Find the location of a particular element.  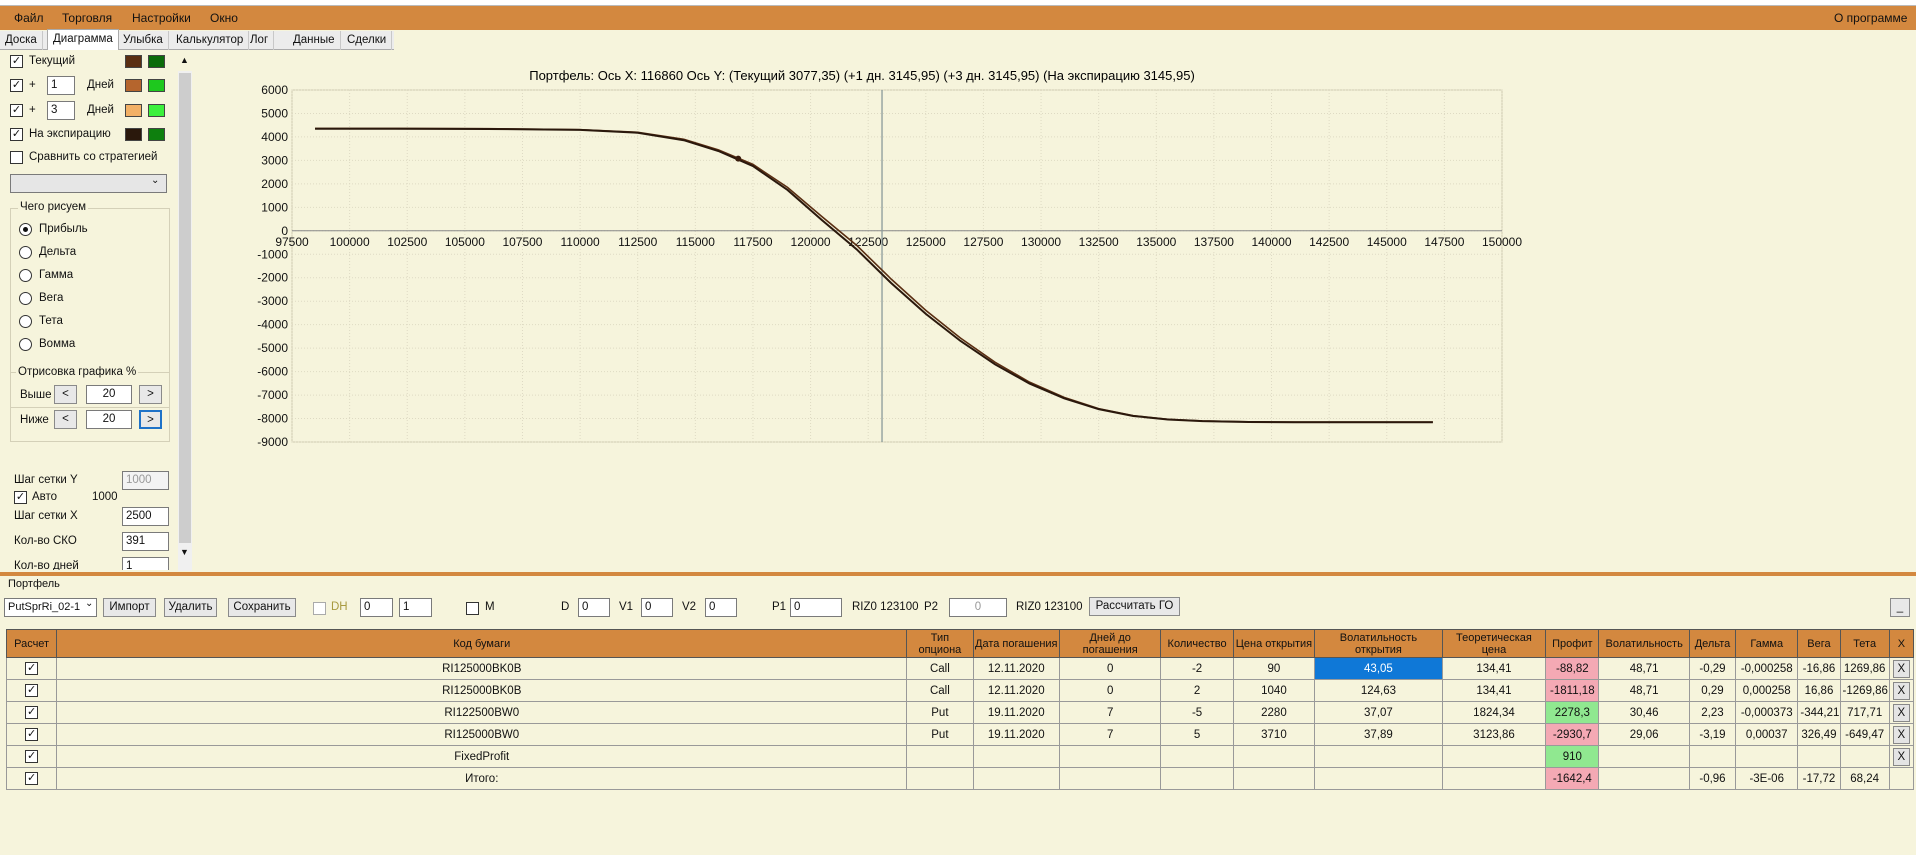

p1-input: 0 is located at coordinates (816, 607).